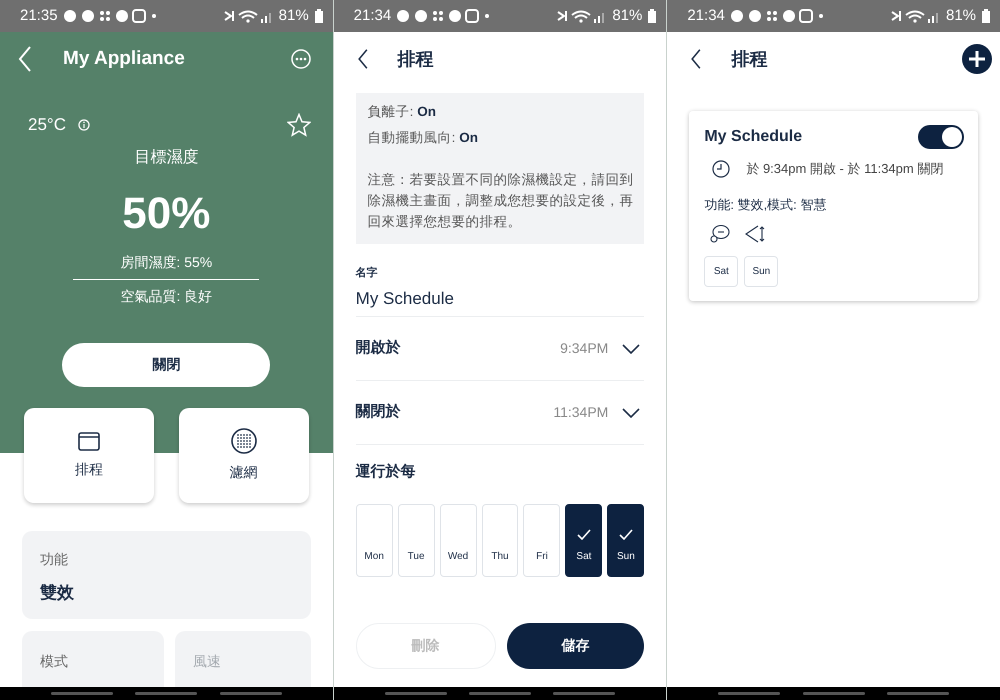 Image resolution: width=1000 pixels, height=700 pixels. Describe the element at coordinates (501, 201) in the screenshot. I see `note-text: 注意：若要設置不同的除濕機設定，請回到除濕機主畫面，調整成您想要的設定後，再回來選擇您想要的排程。` at that location.